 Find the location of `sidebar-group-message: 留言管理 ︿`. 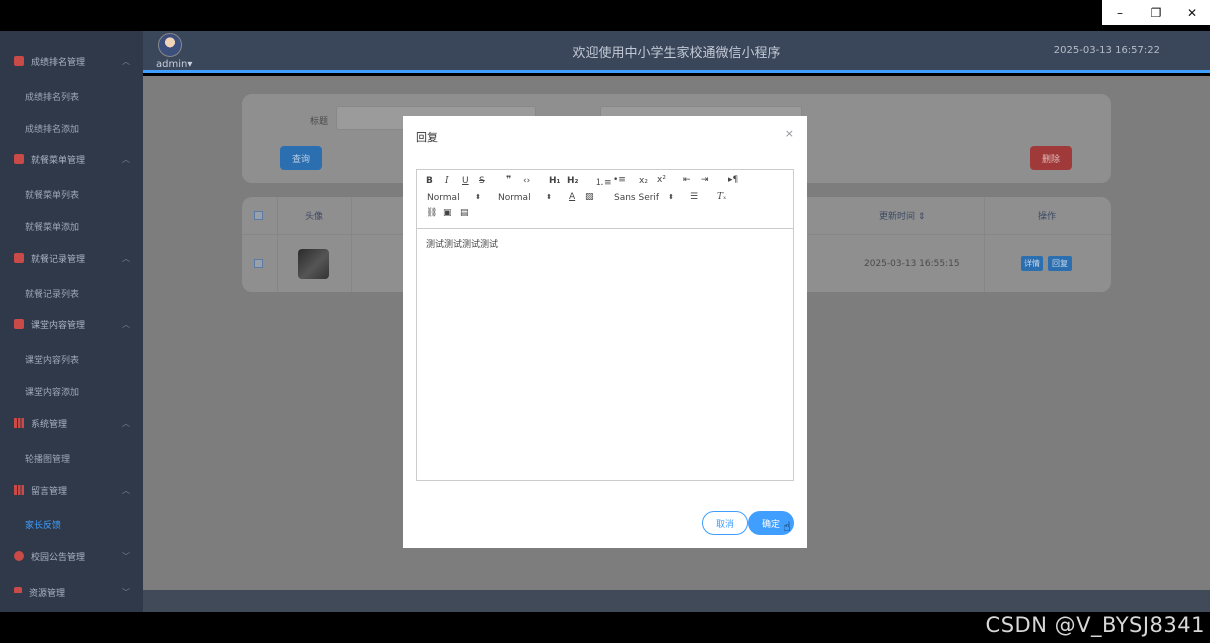

sidebar-group-message: 留言管理 ︿ is located at coordinates (71, 490).